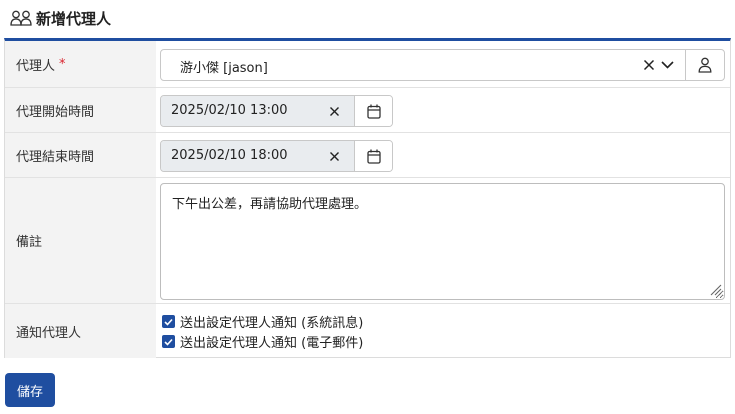  I want to click on notify-label: 通知代理人, so click(80, 331).